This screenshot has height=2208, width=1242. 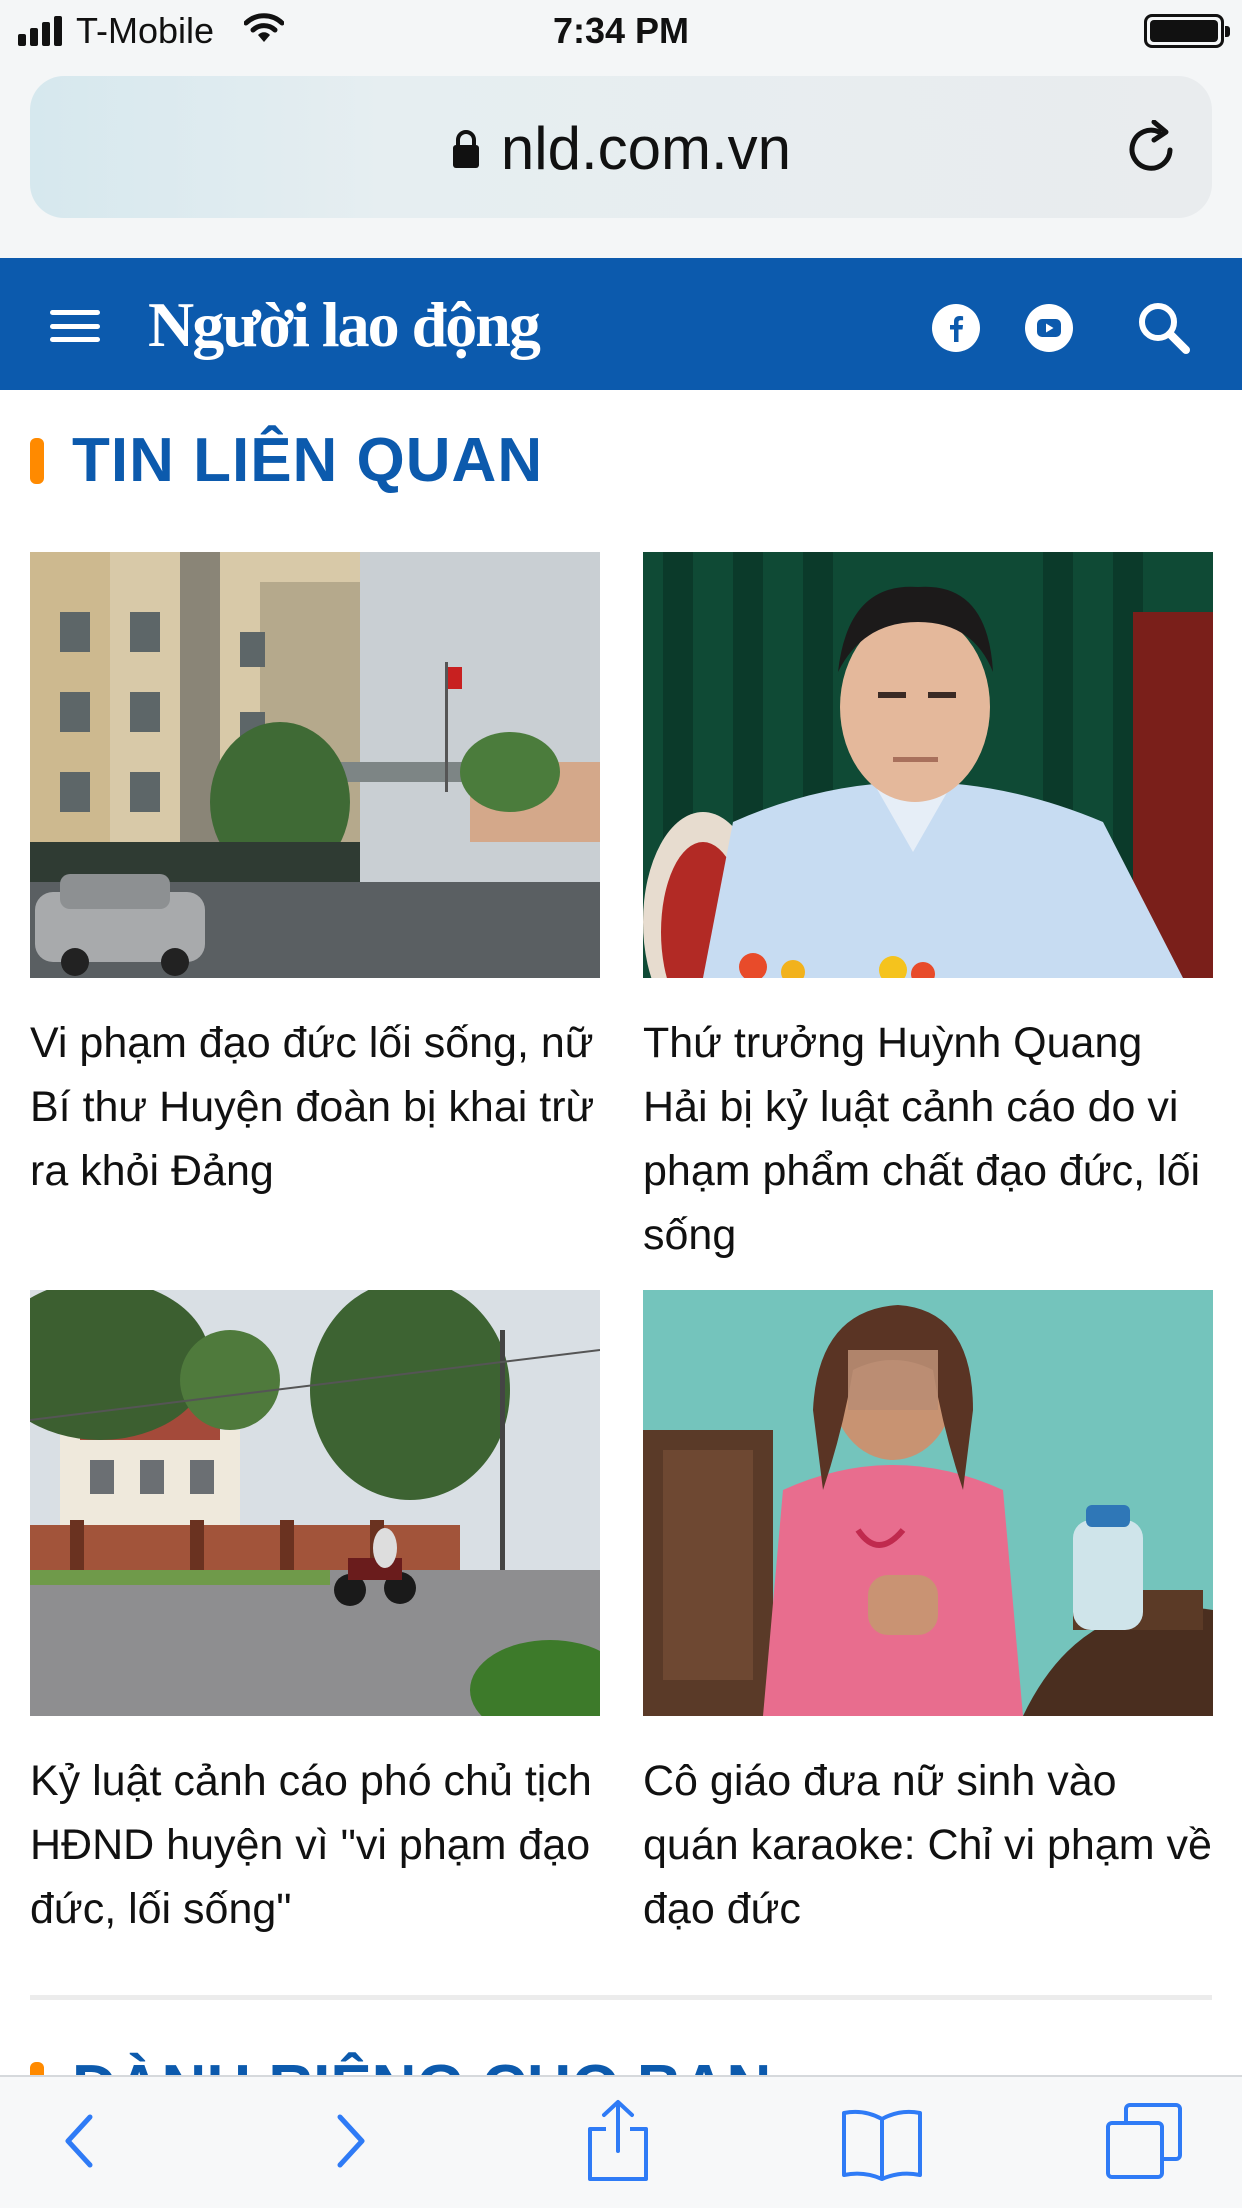 What do you see at coordinates (308, 460) in the screenshot?
I see `section-title: TIN LIÊN QUAN` at bounding box center [308, 460].